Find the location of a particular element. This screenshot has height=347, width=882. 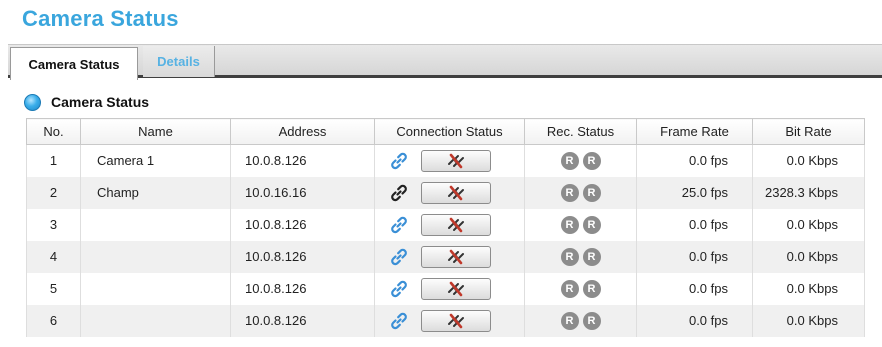

cell-no: 1 is located at coordinates (53, 160).